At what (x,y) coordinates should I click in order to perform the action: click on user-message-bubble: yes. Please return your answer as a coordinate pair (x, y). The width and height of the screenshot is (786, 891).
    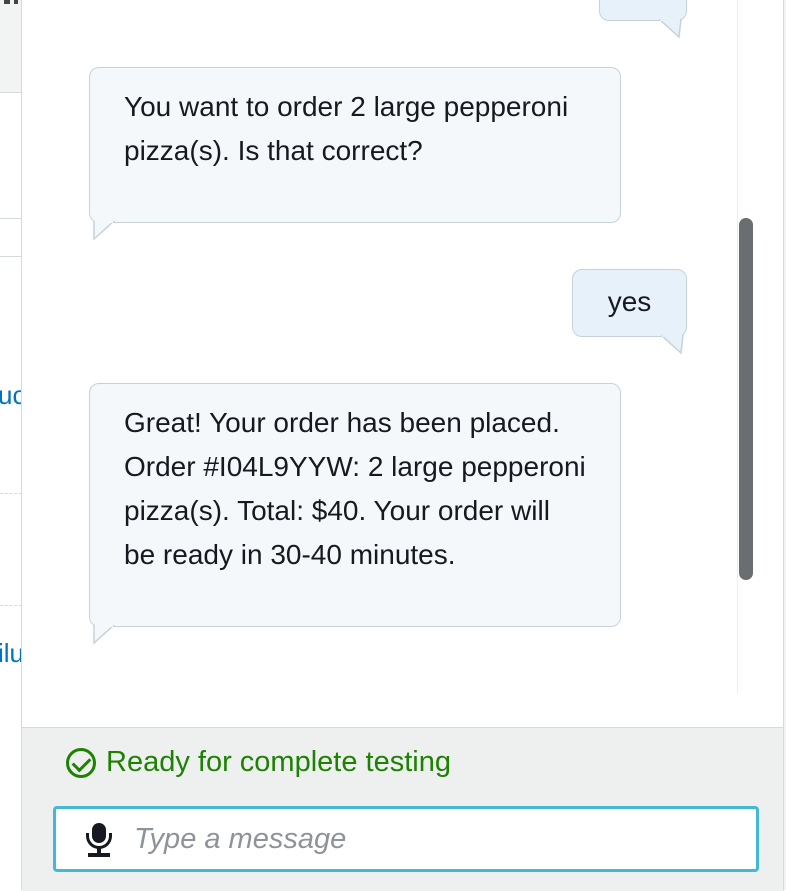
    Looking at the image, I should click on (629, 303).